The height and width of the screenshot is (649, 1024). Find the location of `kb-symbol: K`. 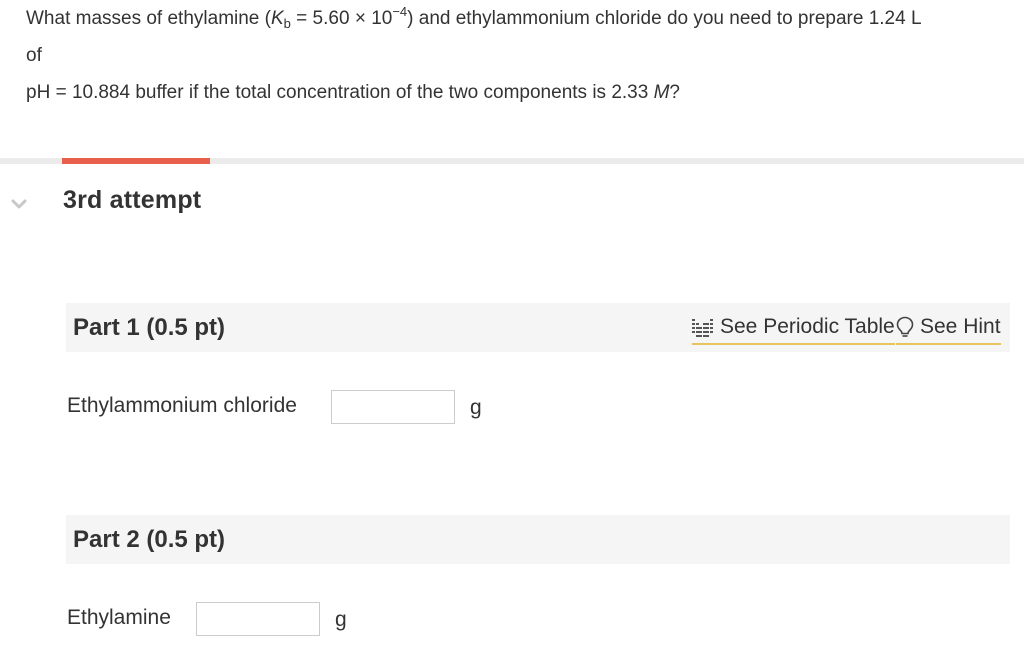

kb-symbol: K is located at coordinates (277, 18).